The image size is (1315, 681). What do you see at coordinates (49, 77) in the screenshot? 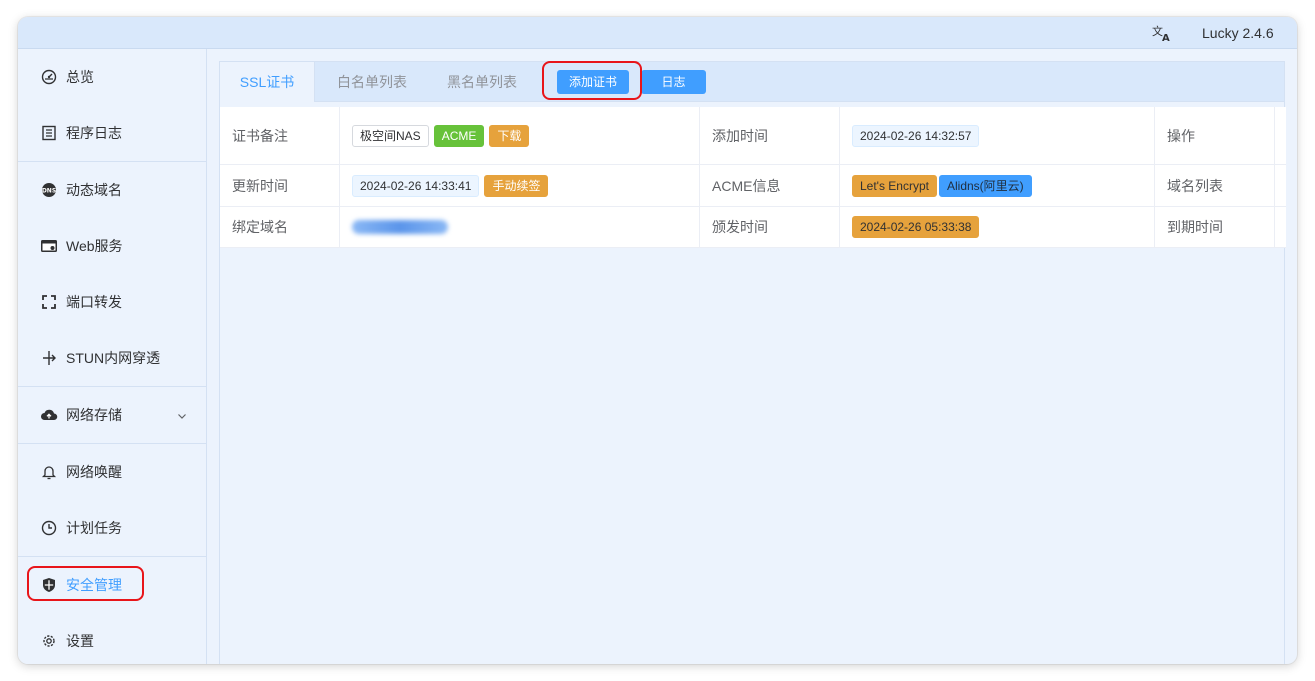
I see `dashboard-icon` at bounding box center [49, 77].